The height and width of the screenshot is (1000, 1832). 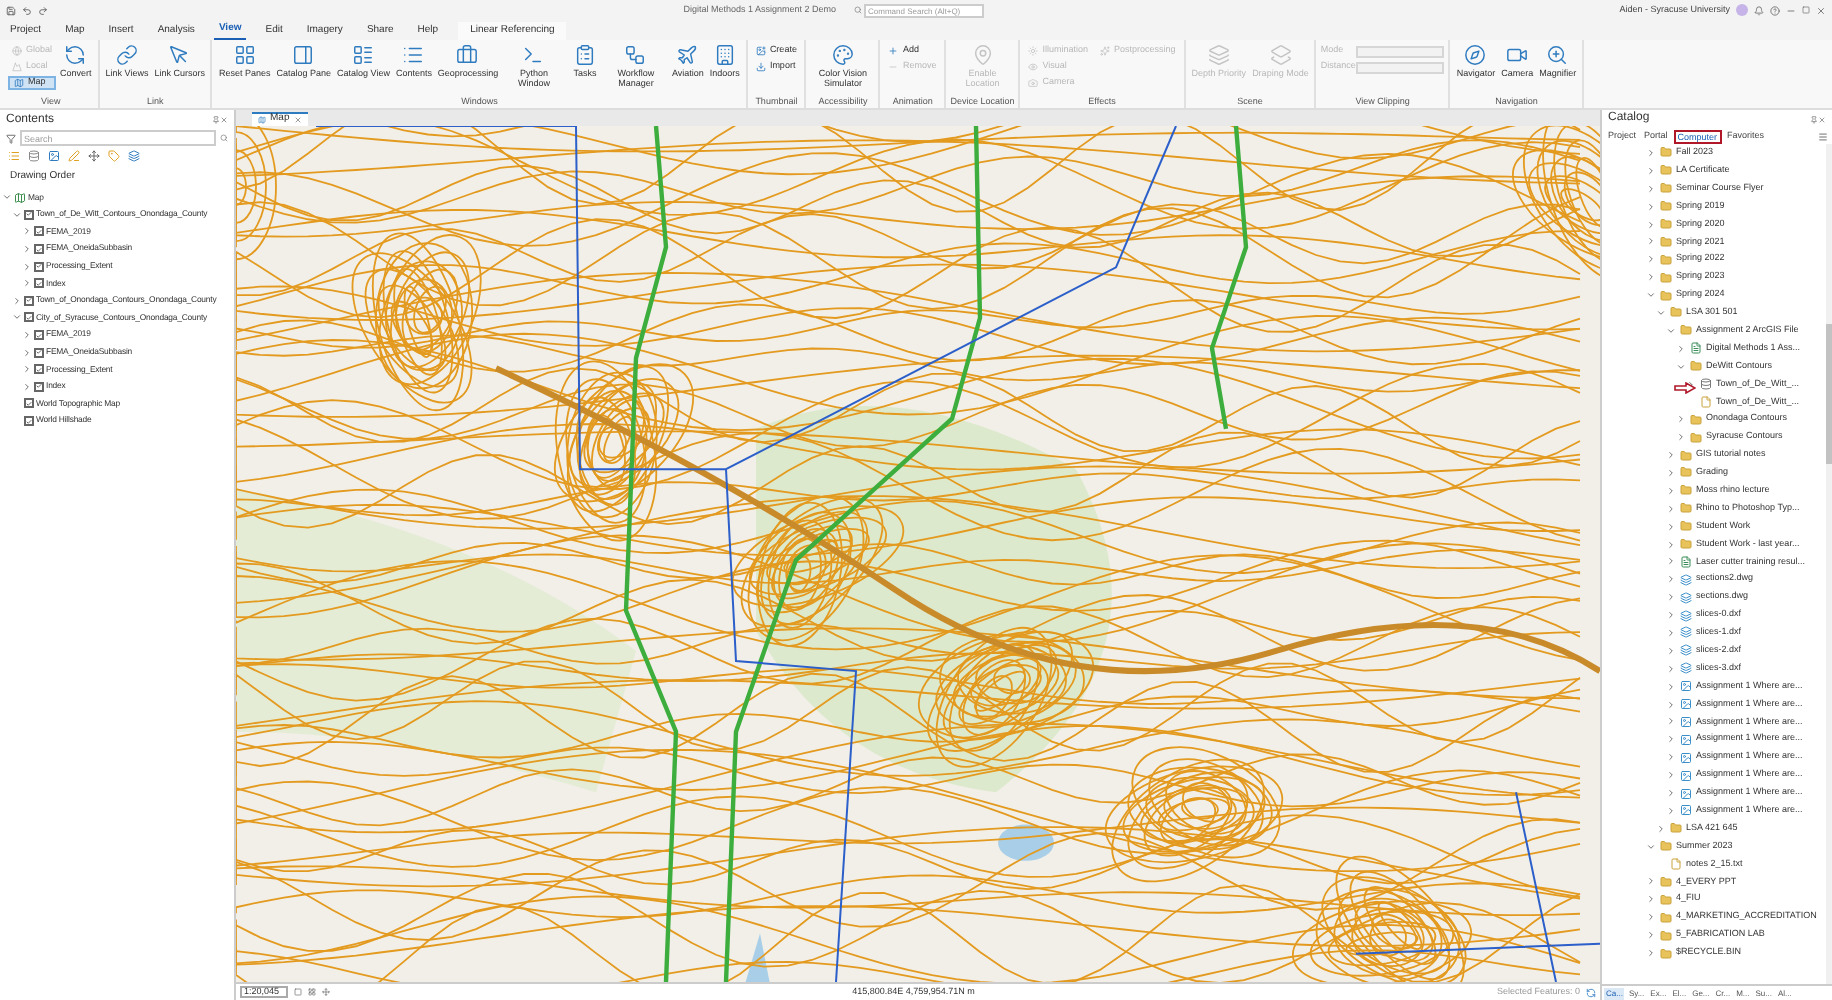 I want to click on pan-icon, so click(x=326, y=992).